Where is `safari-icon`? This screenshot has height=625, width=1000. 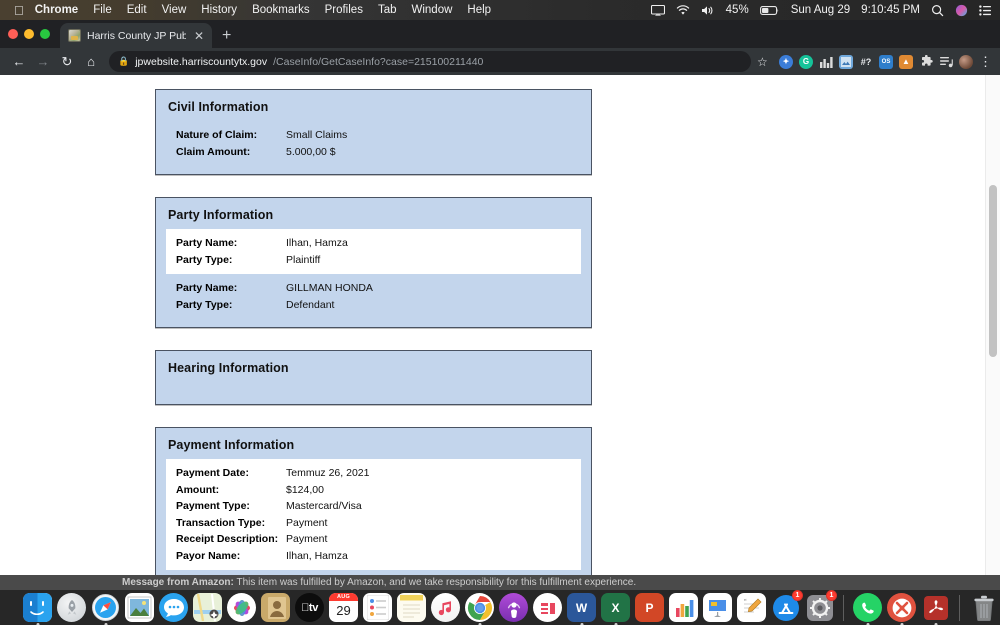 safari-icon is located at coordinates (105, 607).